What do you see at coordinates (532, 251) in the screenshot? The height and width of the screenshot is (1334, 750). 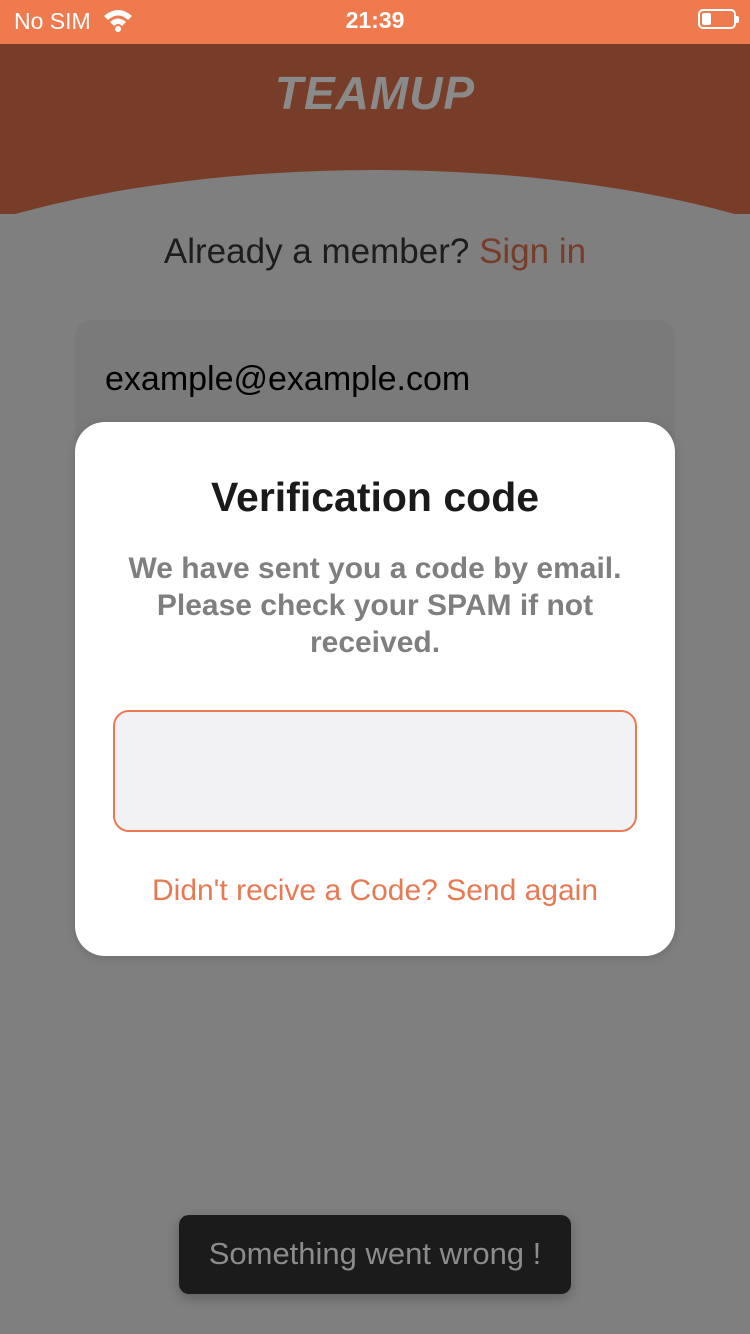 I see `sign-in-link: Sign in` at bounding box center [532, 251].